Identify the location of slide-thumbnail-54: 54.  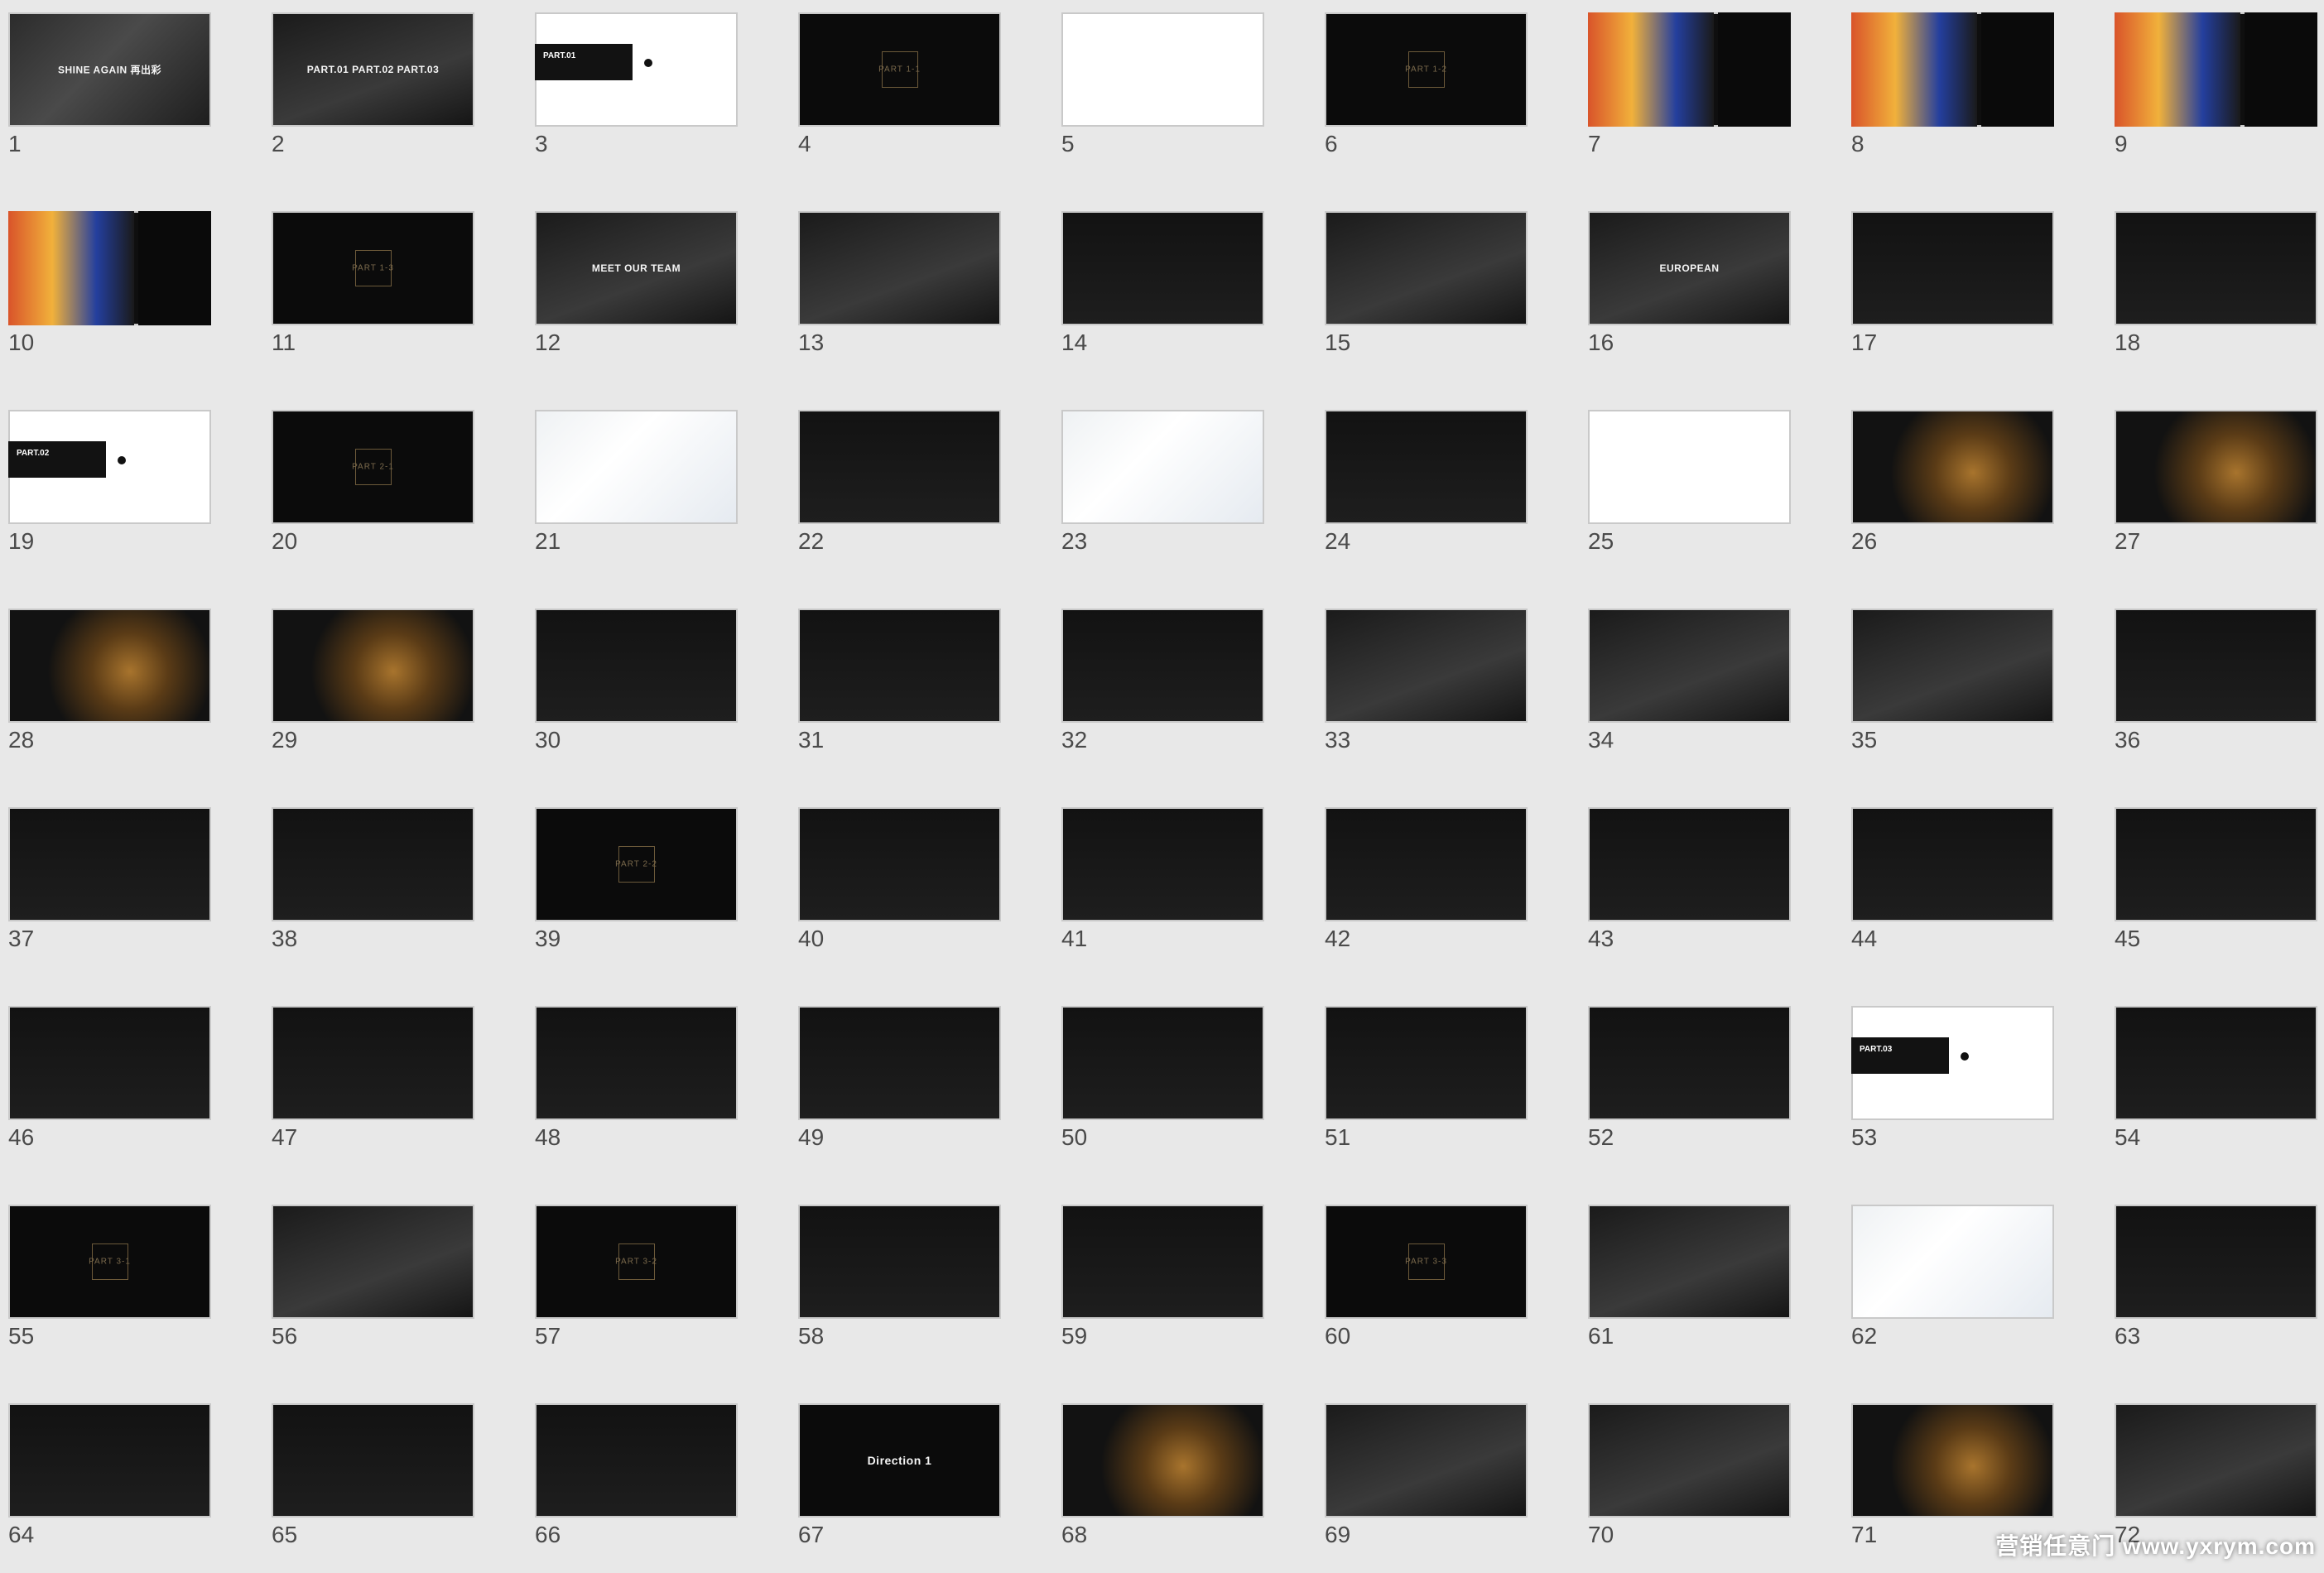
(2211, 1084).